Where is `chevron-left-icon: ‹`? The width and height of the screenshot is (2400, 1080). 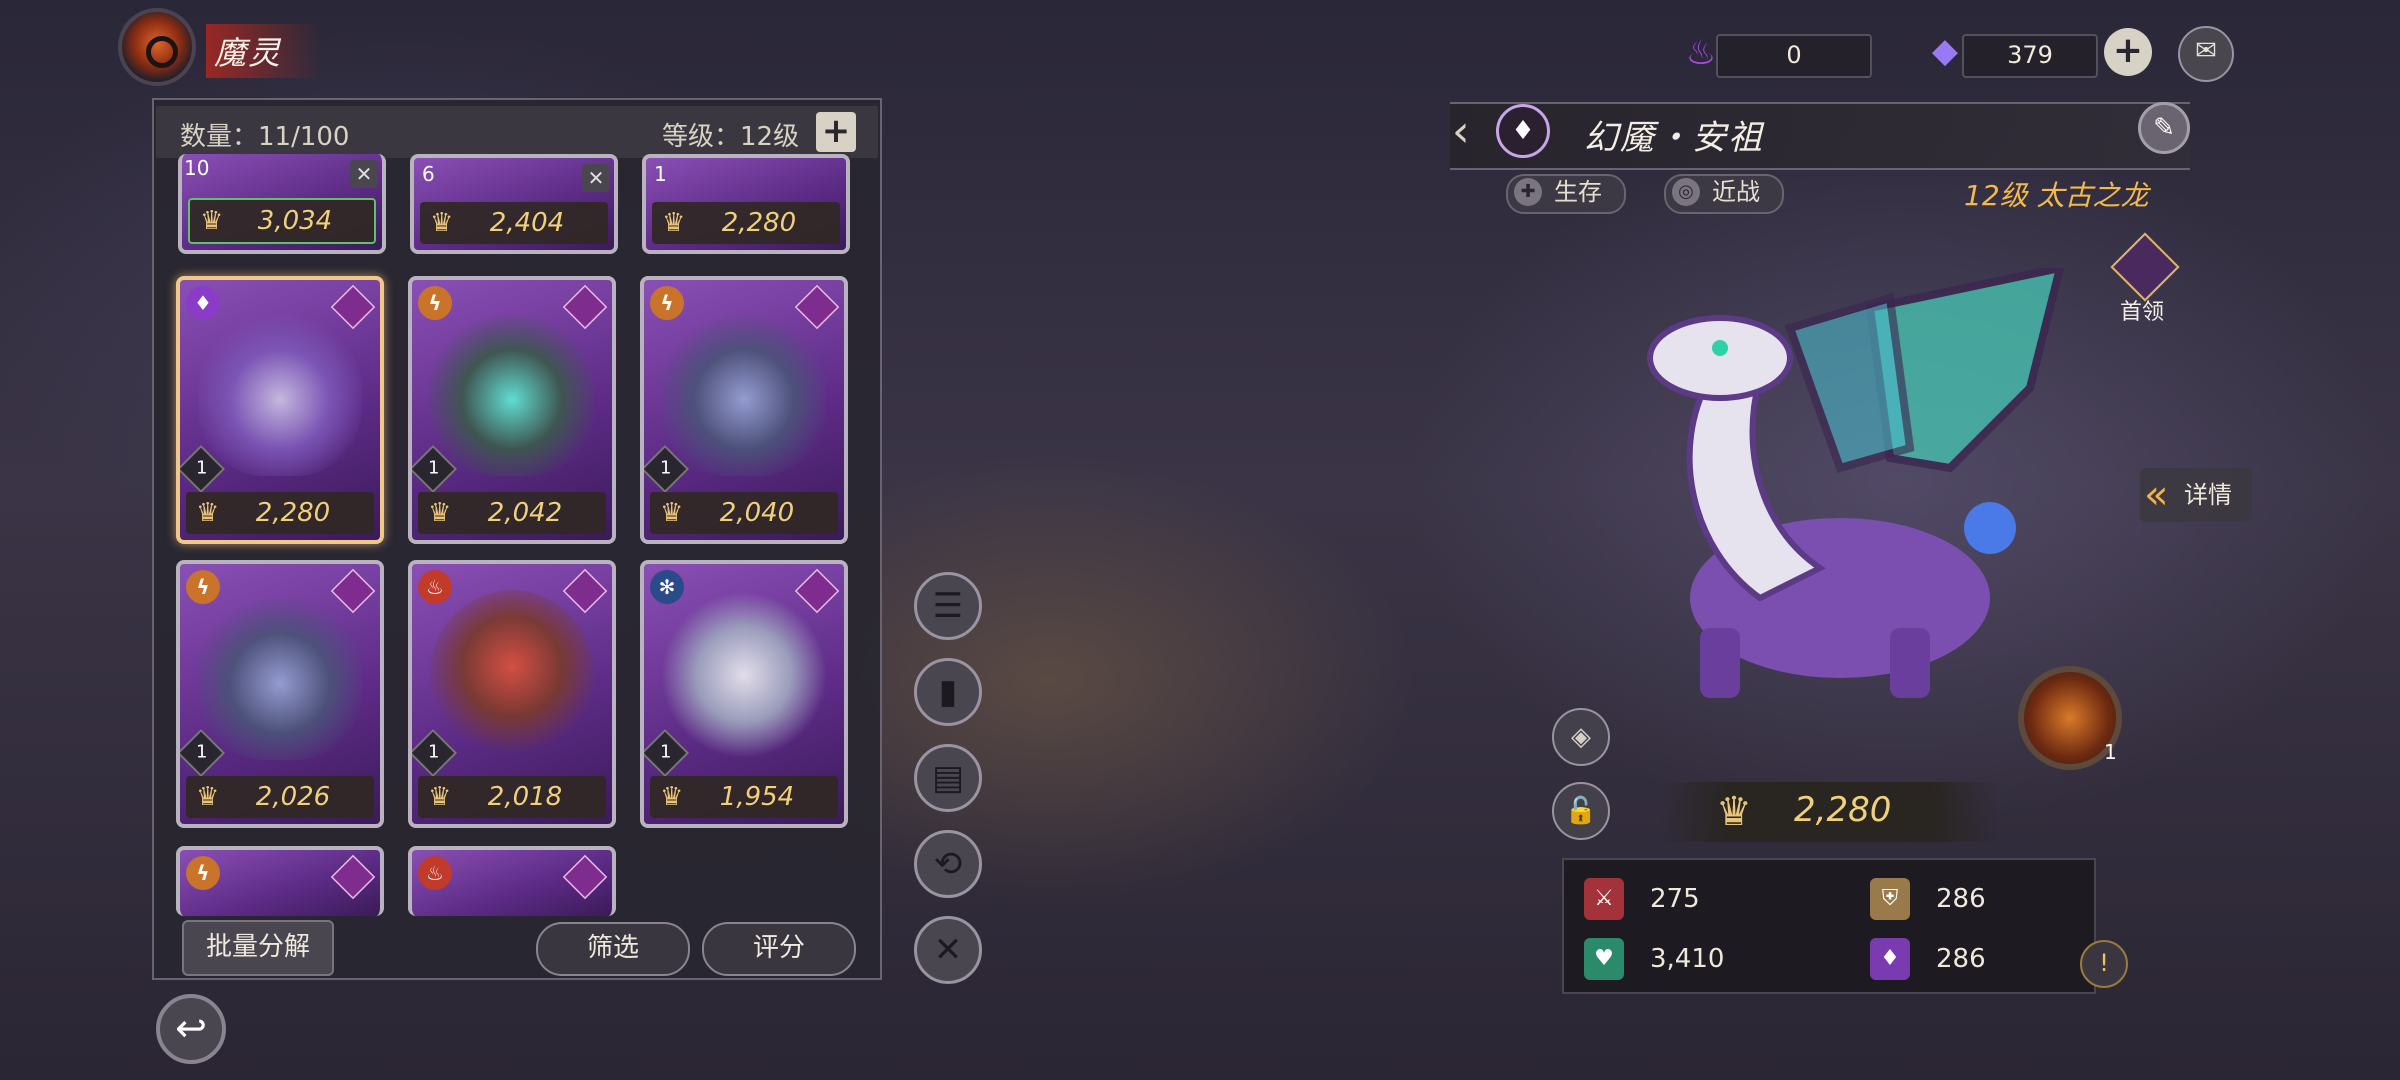 chevron-left-icon: ‹ is located at coordinates (1461, 132).